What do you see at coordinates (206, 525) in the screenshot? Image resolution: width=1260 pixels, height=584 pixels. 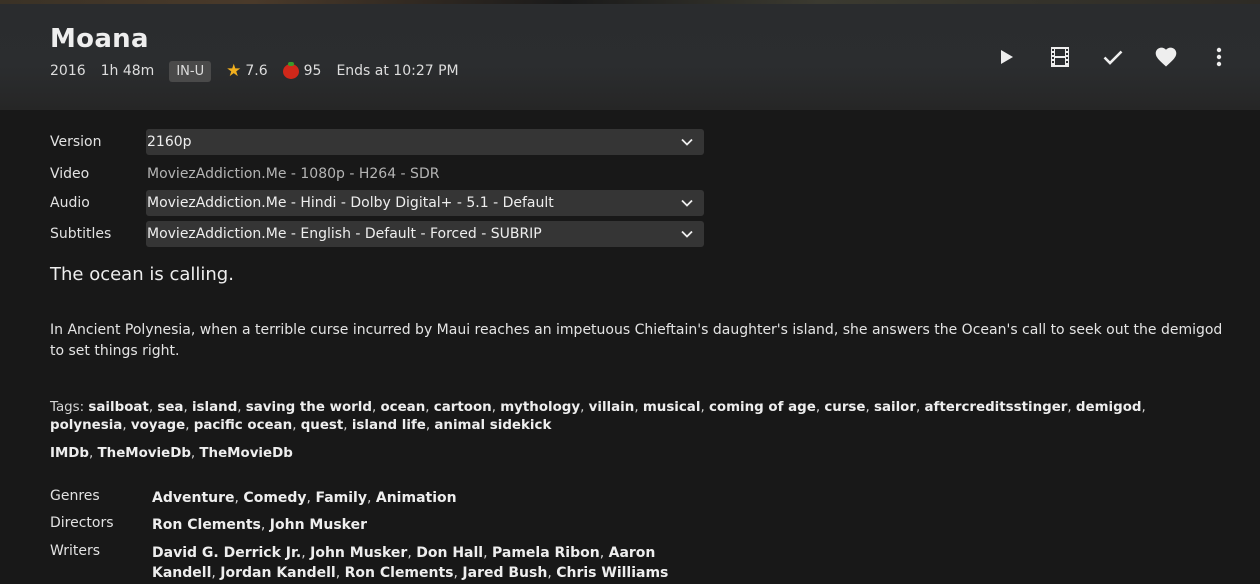 I see `director-link: Ron Clements` at bounding box center [206, 525].